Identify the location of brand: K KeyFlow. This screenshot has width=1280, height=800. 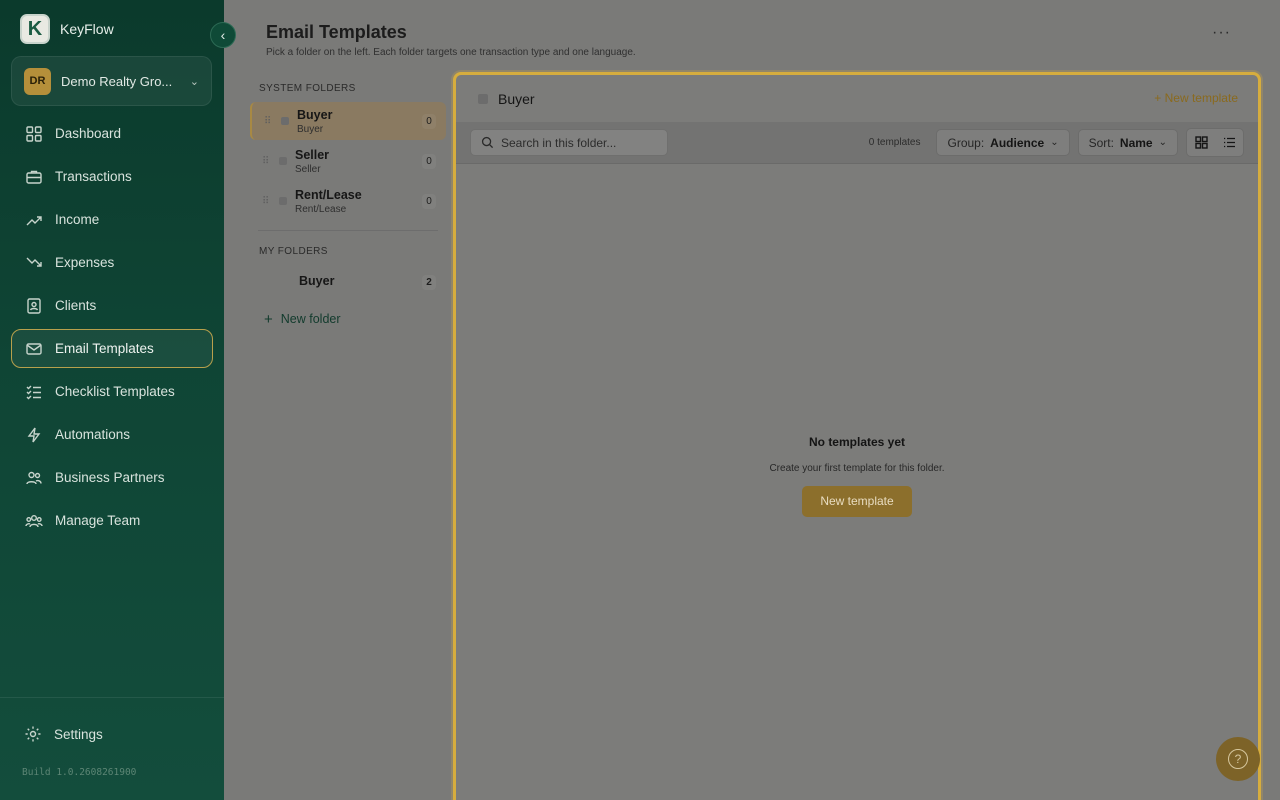
(67, 29).